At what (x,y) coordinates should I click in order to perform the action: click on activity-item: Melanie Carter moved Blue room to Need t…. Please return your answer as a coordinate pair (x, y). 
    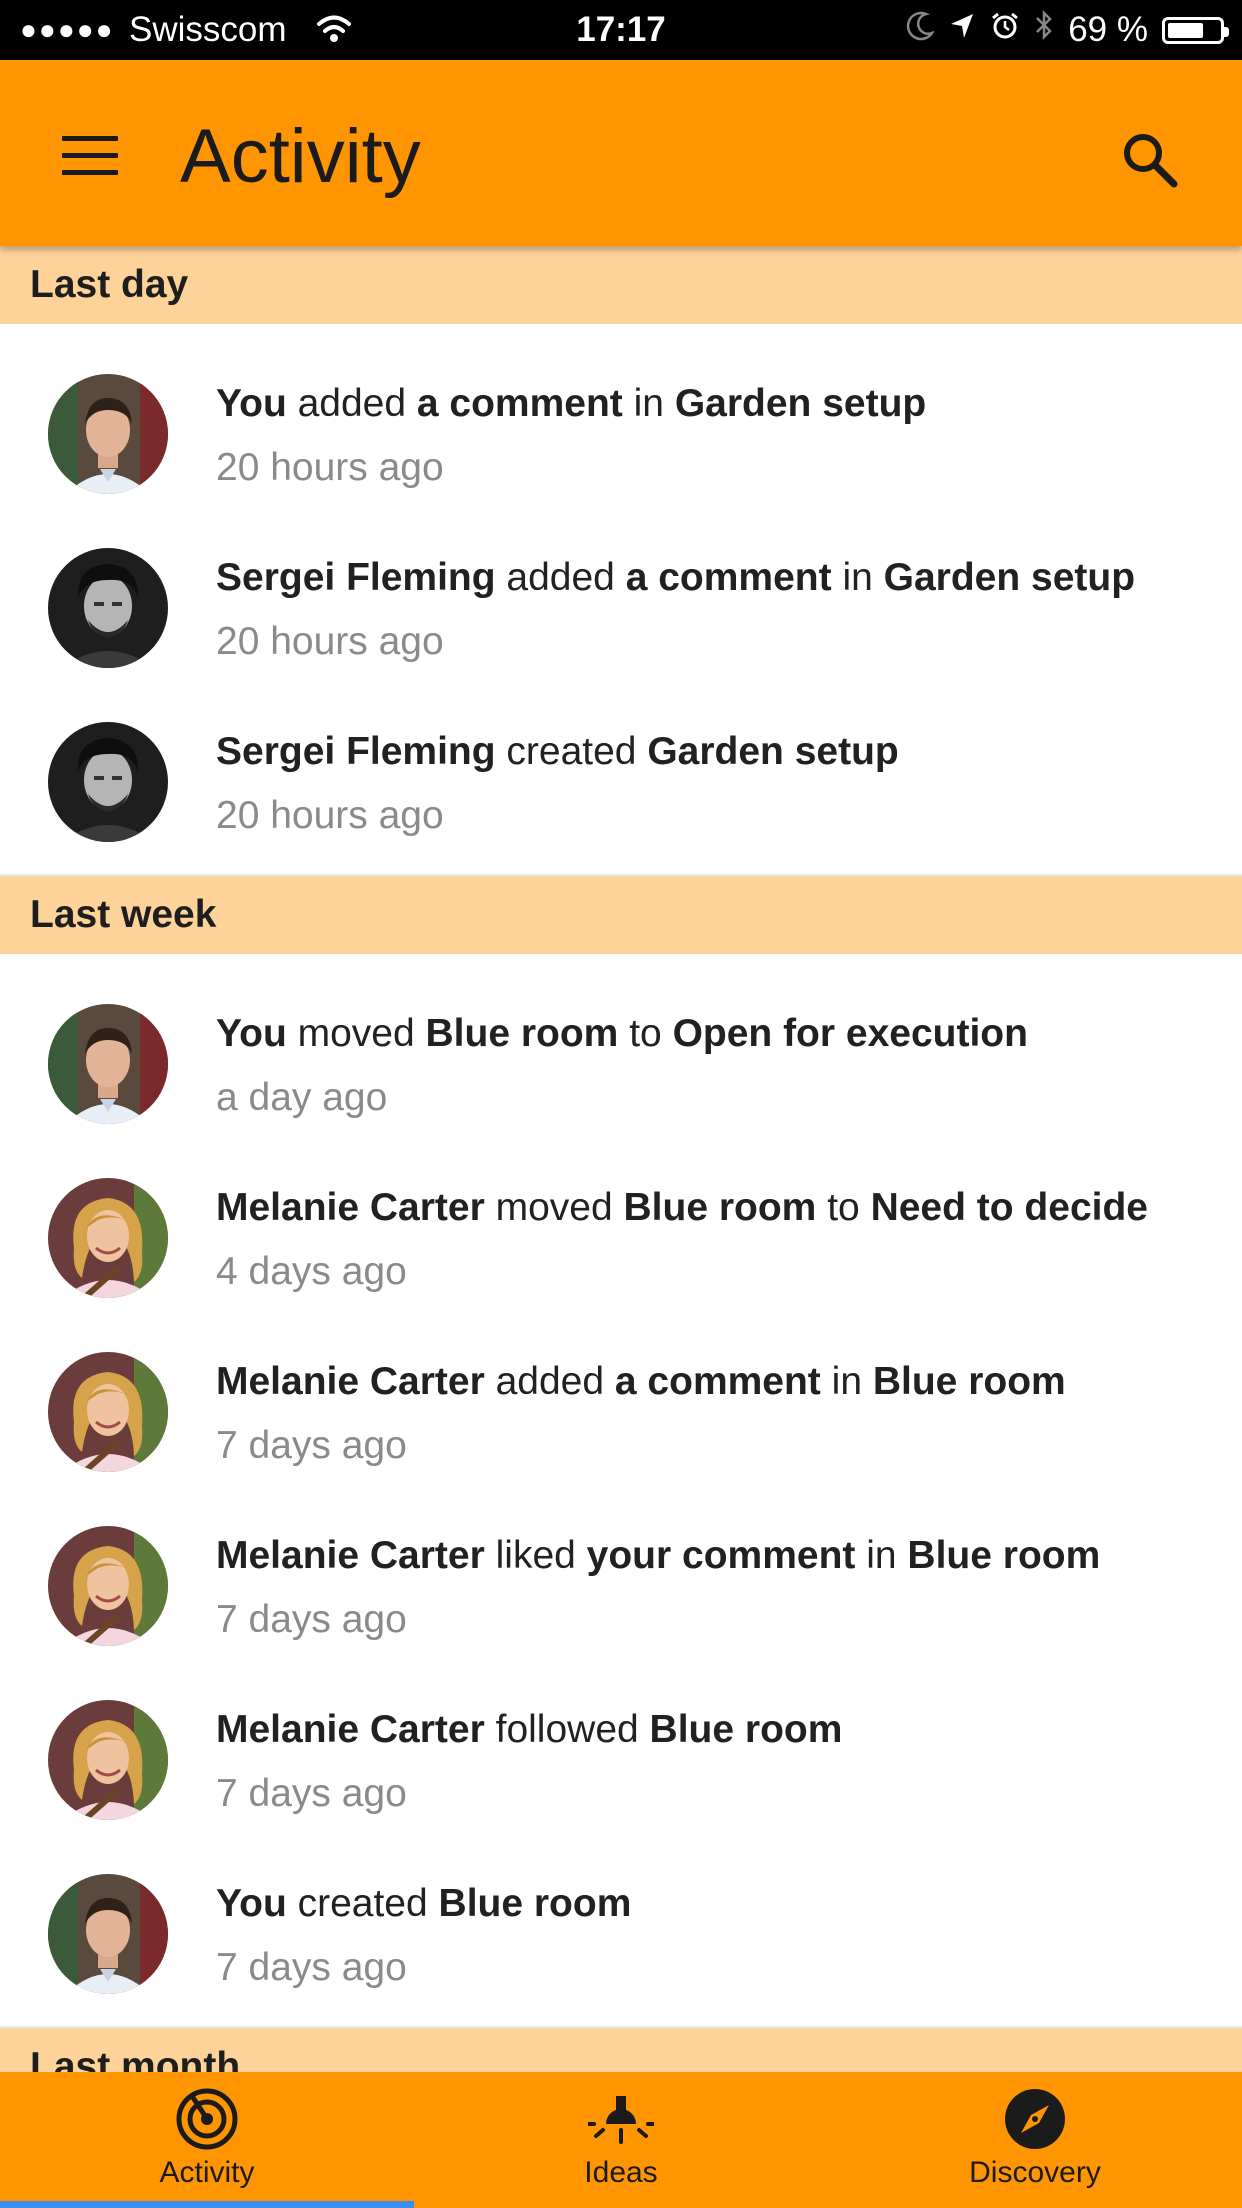
    Looking at the image, I should click on (621, 1215).